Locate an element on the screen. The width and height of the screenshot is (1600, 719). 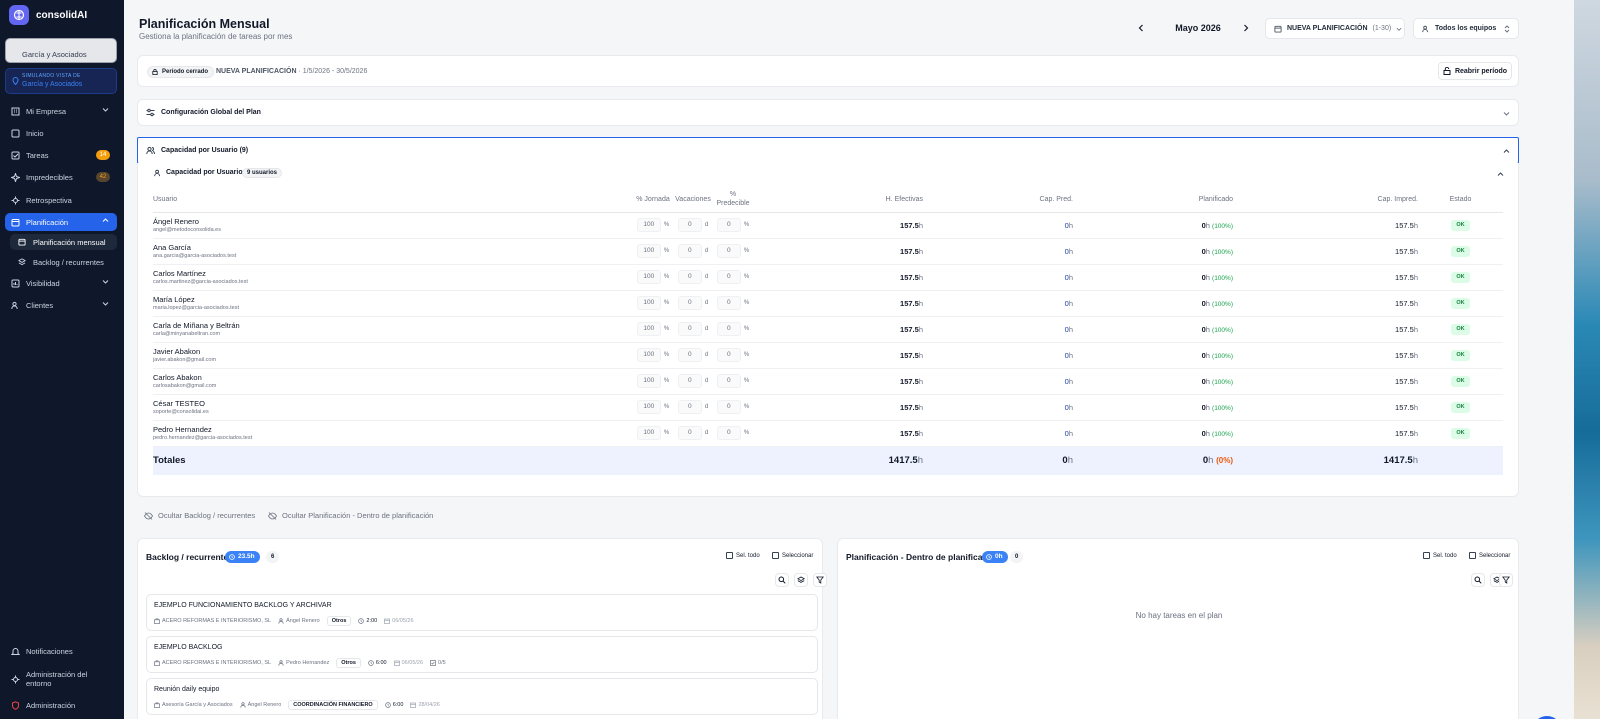
sidebar-item-mi-empresa: Mi Empresa is located at coordinates (61, 111).